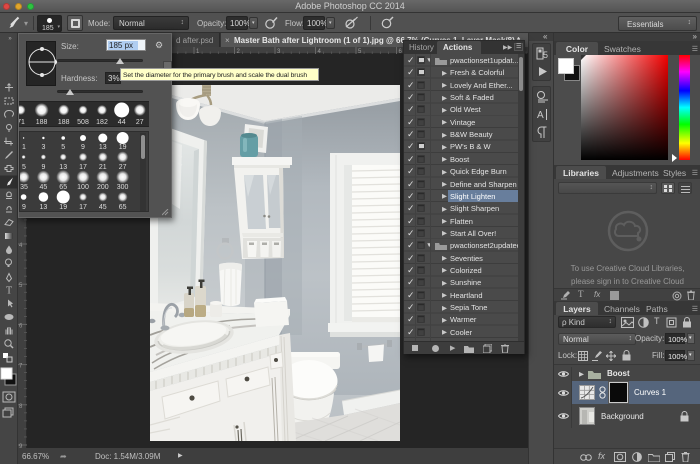  I want to click on svg-text: 100, so click(83, 187).